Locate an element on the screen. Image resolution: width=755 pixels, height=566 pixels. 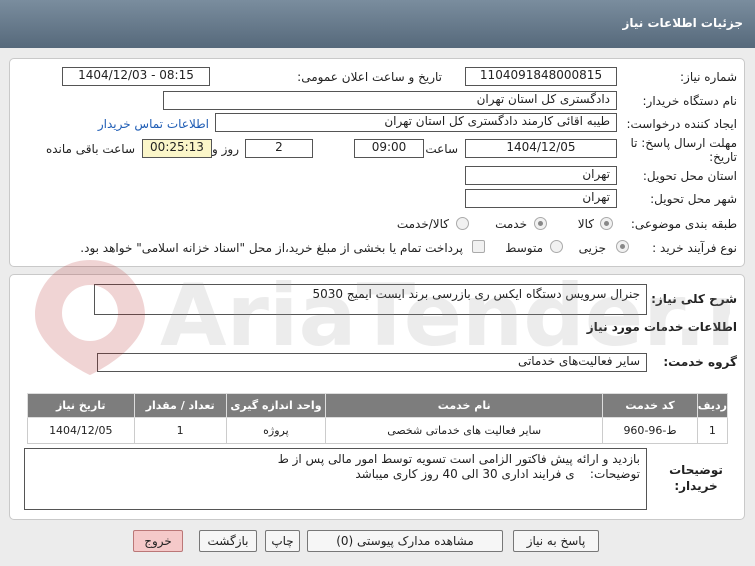
need-number-label: شماره نیاز: is located at coordinates (708, 77).